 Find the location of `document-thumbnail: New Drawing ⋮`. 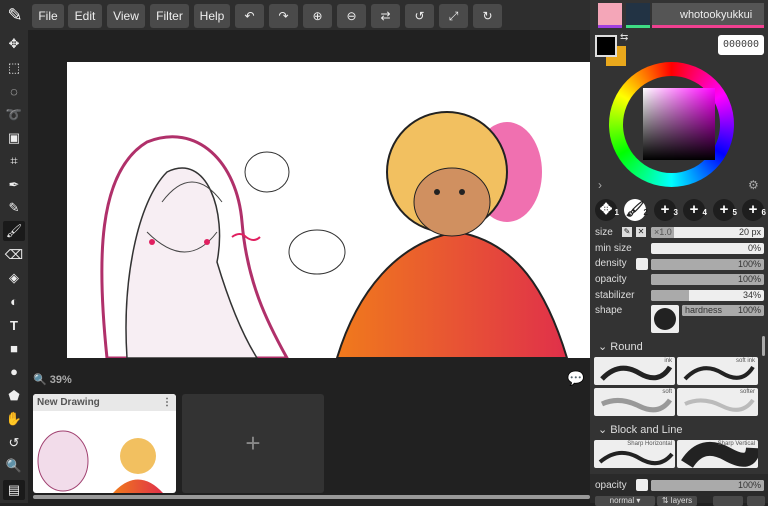

document-thumbnail: New Drawing ⋮ is located at coordinates (104, 443).